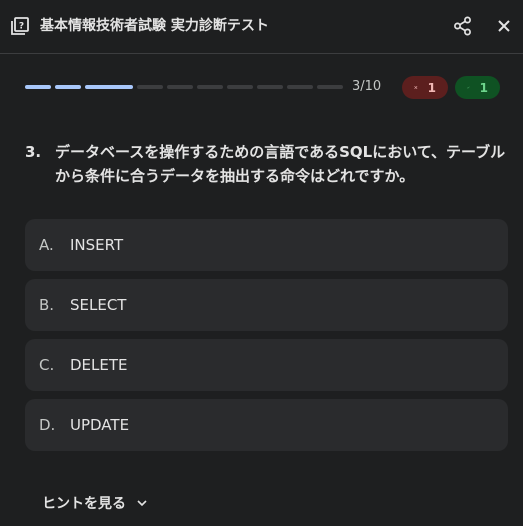  Describe the element at coordinates (97, 245) in the screenshot. I see `option-text: INSERT` at that location.